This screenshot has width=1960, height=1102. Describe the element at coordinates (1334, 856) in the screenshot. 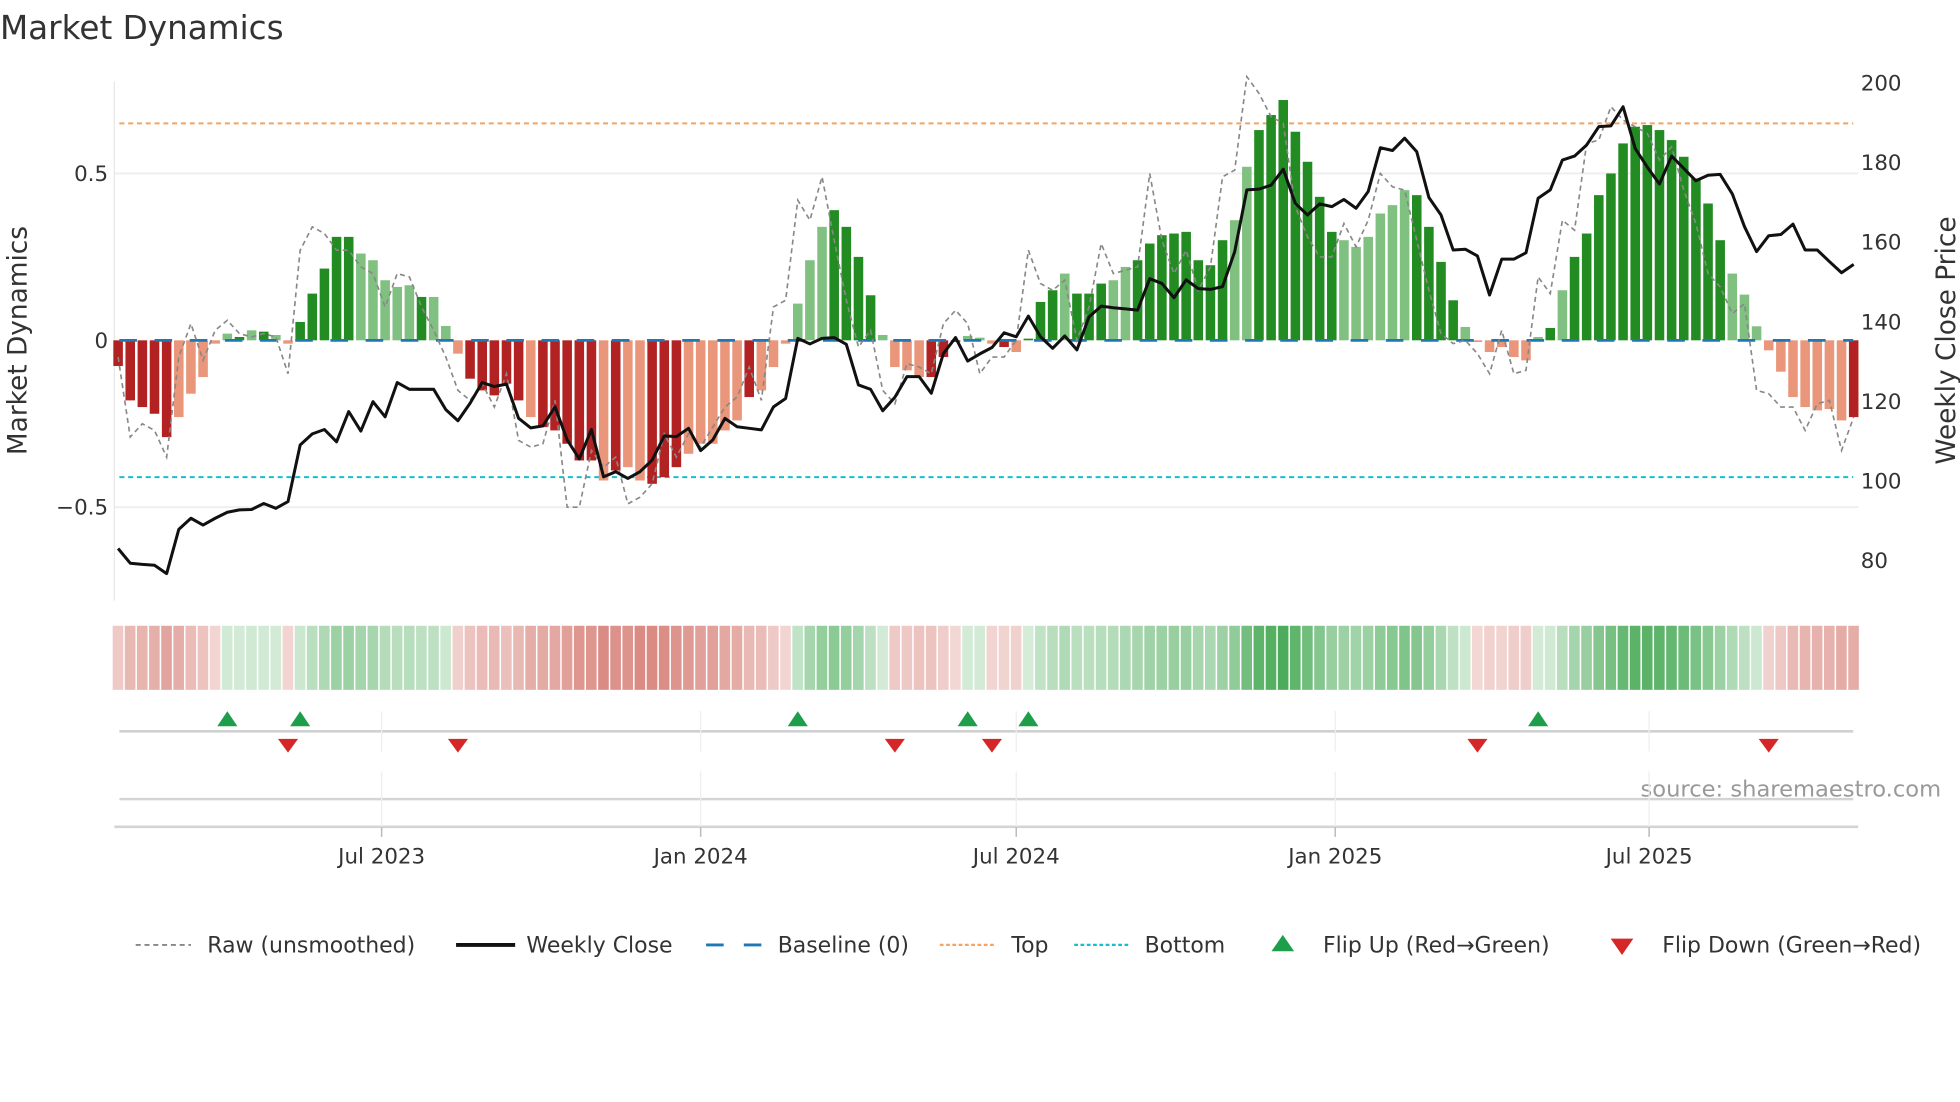

I see `x-tick-label: Jan 2025` at that location.